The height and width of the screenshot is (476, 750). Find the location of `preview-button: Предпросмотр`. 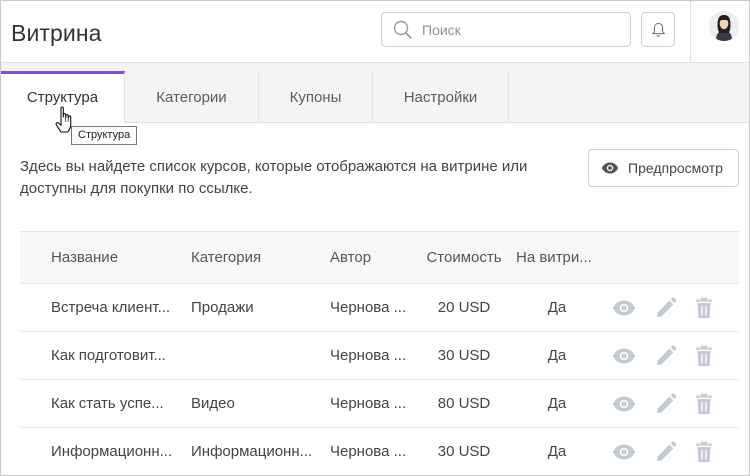

preview-button: Предпросмотр is located at coordinates (663, 168).